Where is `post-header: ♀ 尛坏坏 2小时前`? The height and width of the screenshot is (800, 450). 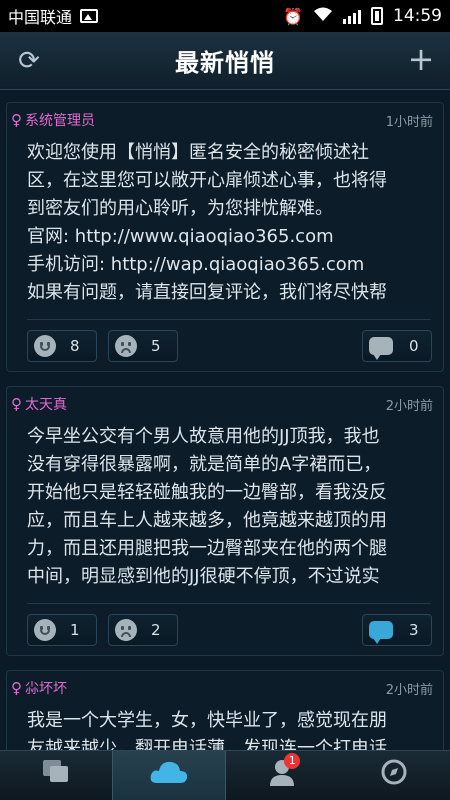 post-header: ♀ 尛坏坏 2小时前 is located at coordinates (222, 688).